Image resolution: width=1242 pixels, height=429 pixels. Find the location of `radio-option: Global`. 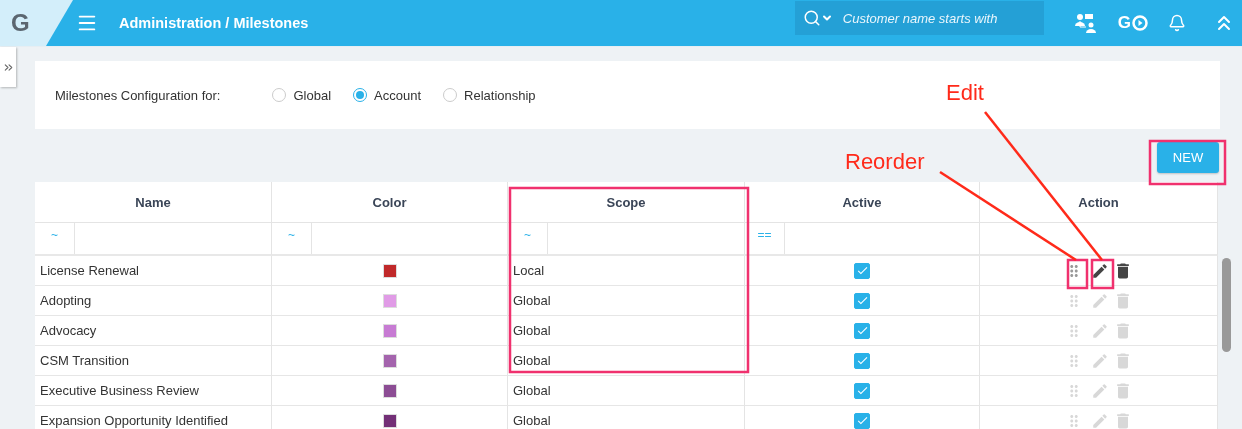

radio-option: Global is located at coordinates (302, 95).